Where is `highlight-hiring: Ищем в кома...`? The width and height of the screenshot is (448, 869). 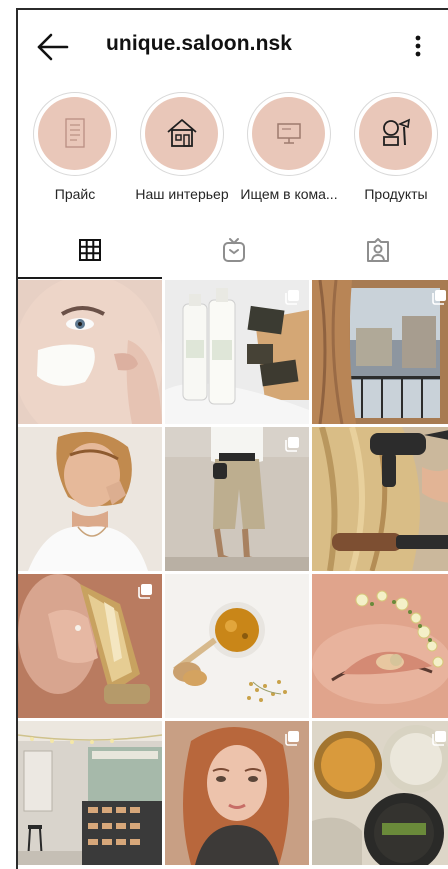 highlight-hiring: Ищем в кома... is located at coordinates (289, 149).